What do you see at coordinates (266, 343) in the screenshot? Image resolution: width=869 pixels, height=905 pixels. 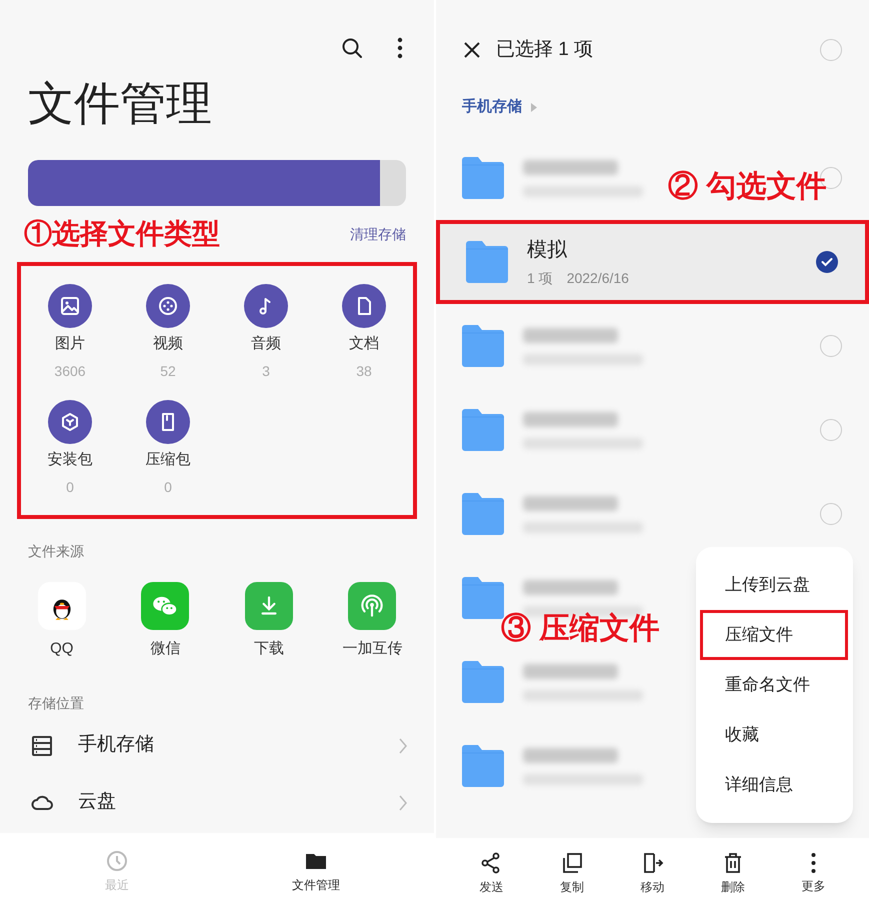 I see `category-label: 音频` at bounding box center [266, 343].